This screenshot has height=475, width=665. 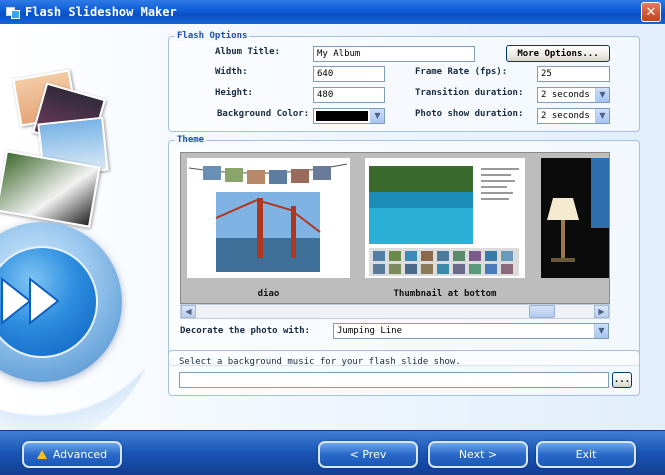 I want to click on fast-forward-icon, so click(x=30, y=301).